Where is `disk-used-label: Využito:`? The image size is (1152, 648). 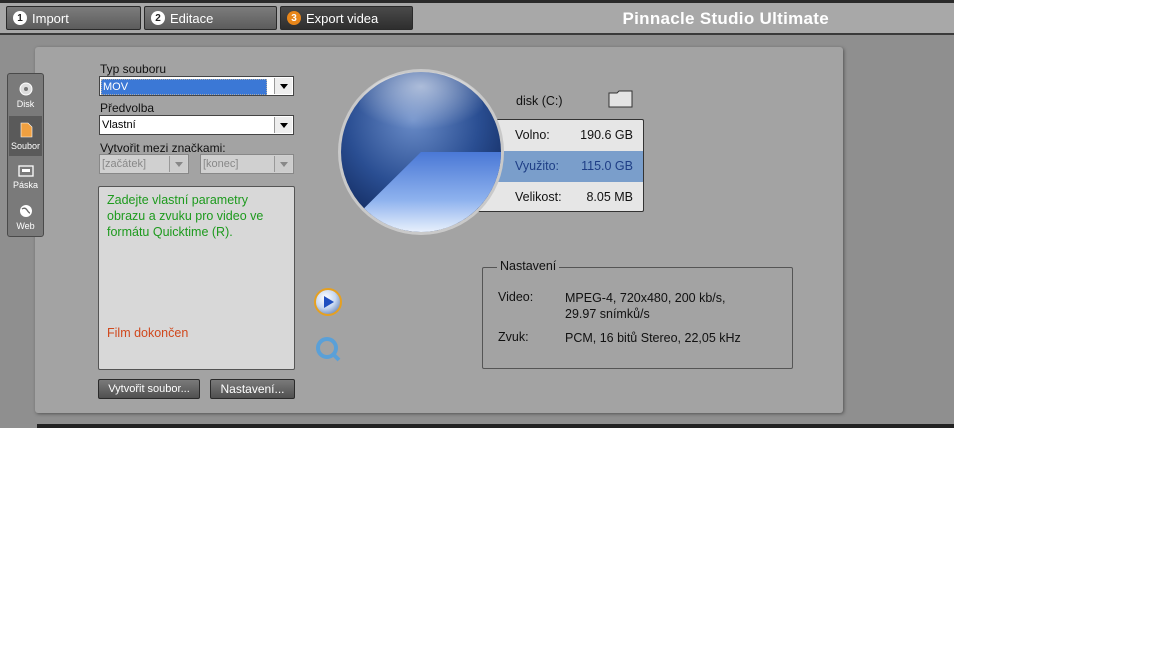 disk-used-label: Využito: is located at coordinates (537, 166).